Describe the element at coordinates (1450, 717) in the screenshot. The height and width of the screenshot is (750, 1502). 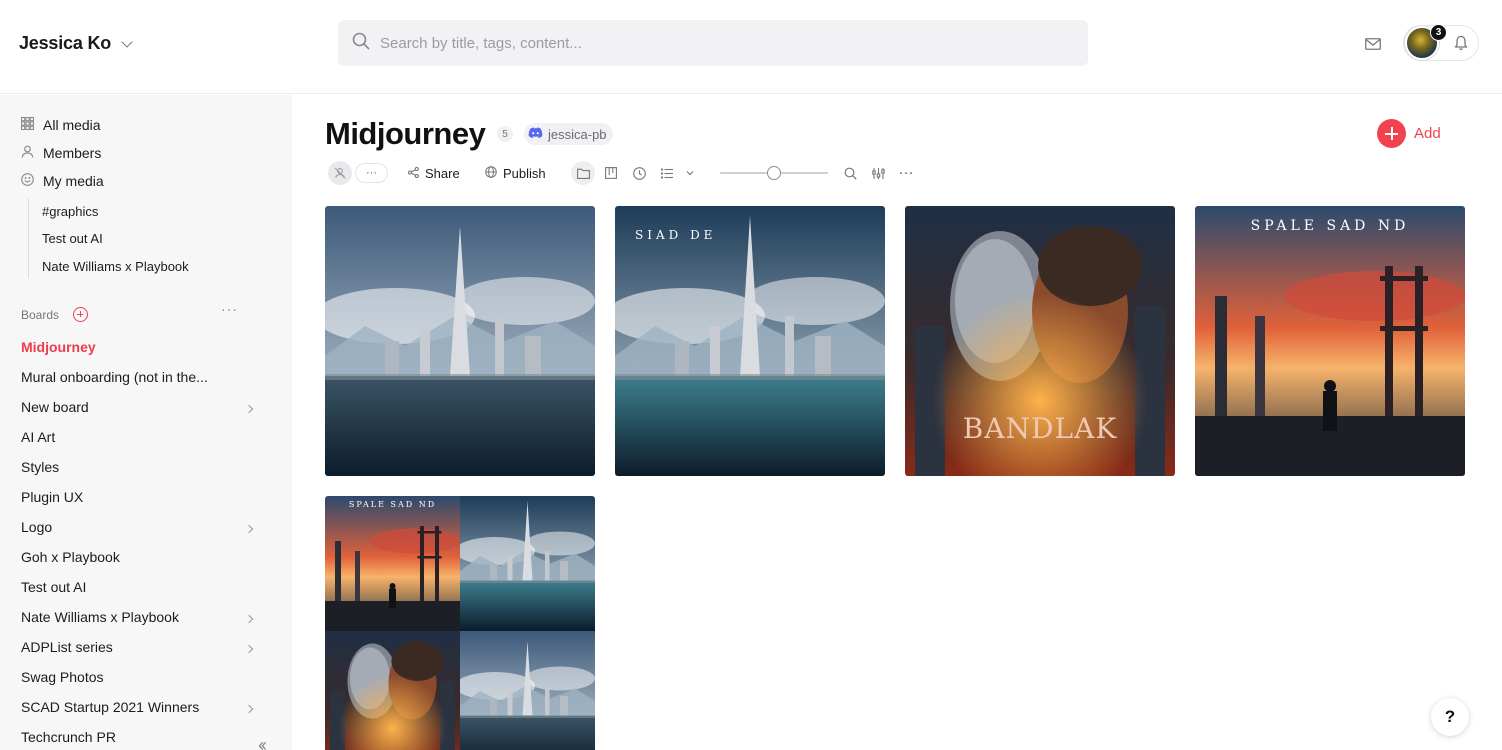
I see `help-button: ?` at that location.